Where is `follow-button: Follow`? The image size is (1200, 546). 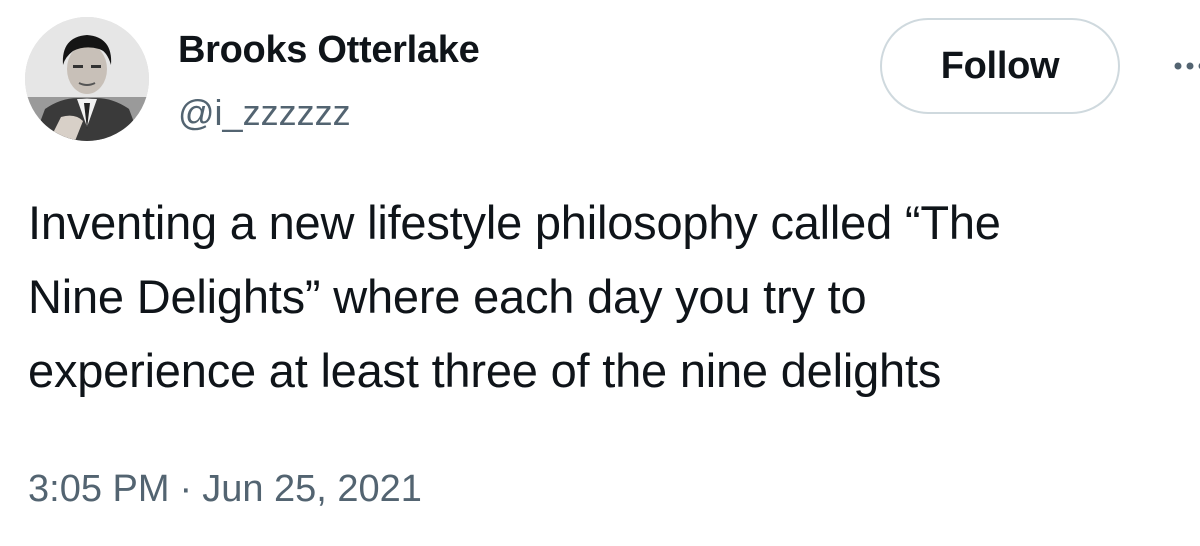 follow-button: Follow is located at coordinates (1000, 66).